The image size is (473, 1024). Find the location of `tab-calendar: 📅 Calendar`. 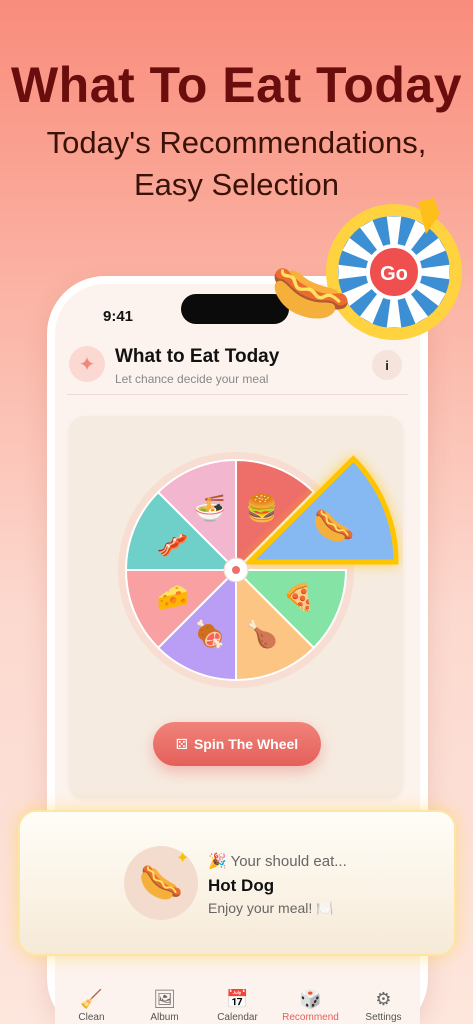

tab-calendar: 📅 Calendar is located at coordinates (238, 1005).